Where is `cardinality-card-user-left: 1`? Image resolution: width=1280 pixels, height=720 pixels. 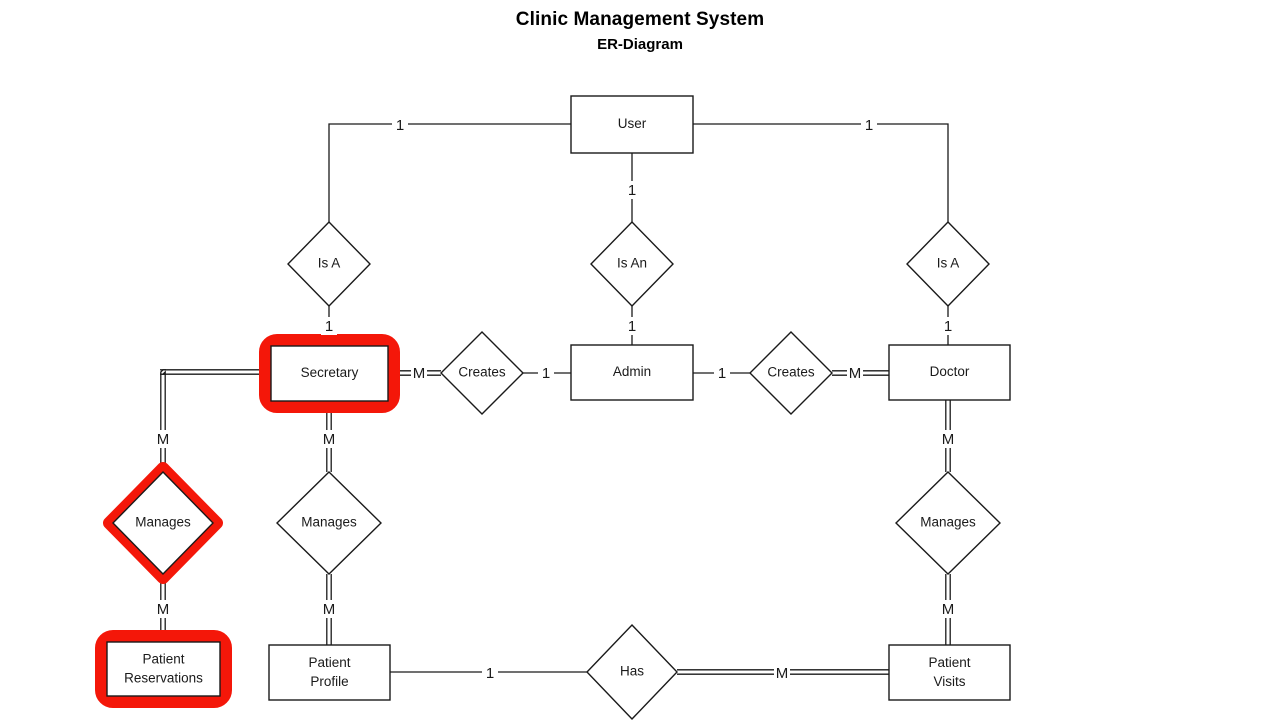 cardinality-card-user-left: 1 is located at coordinates (400, 125).